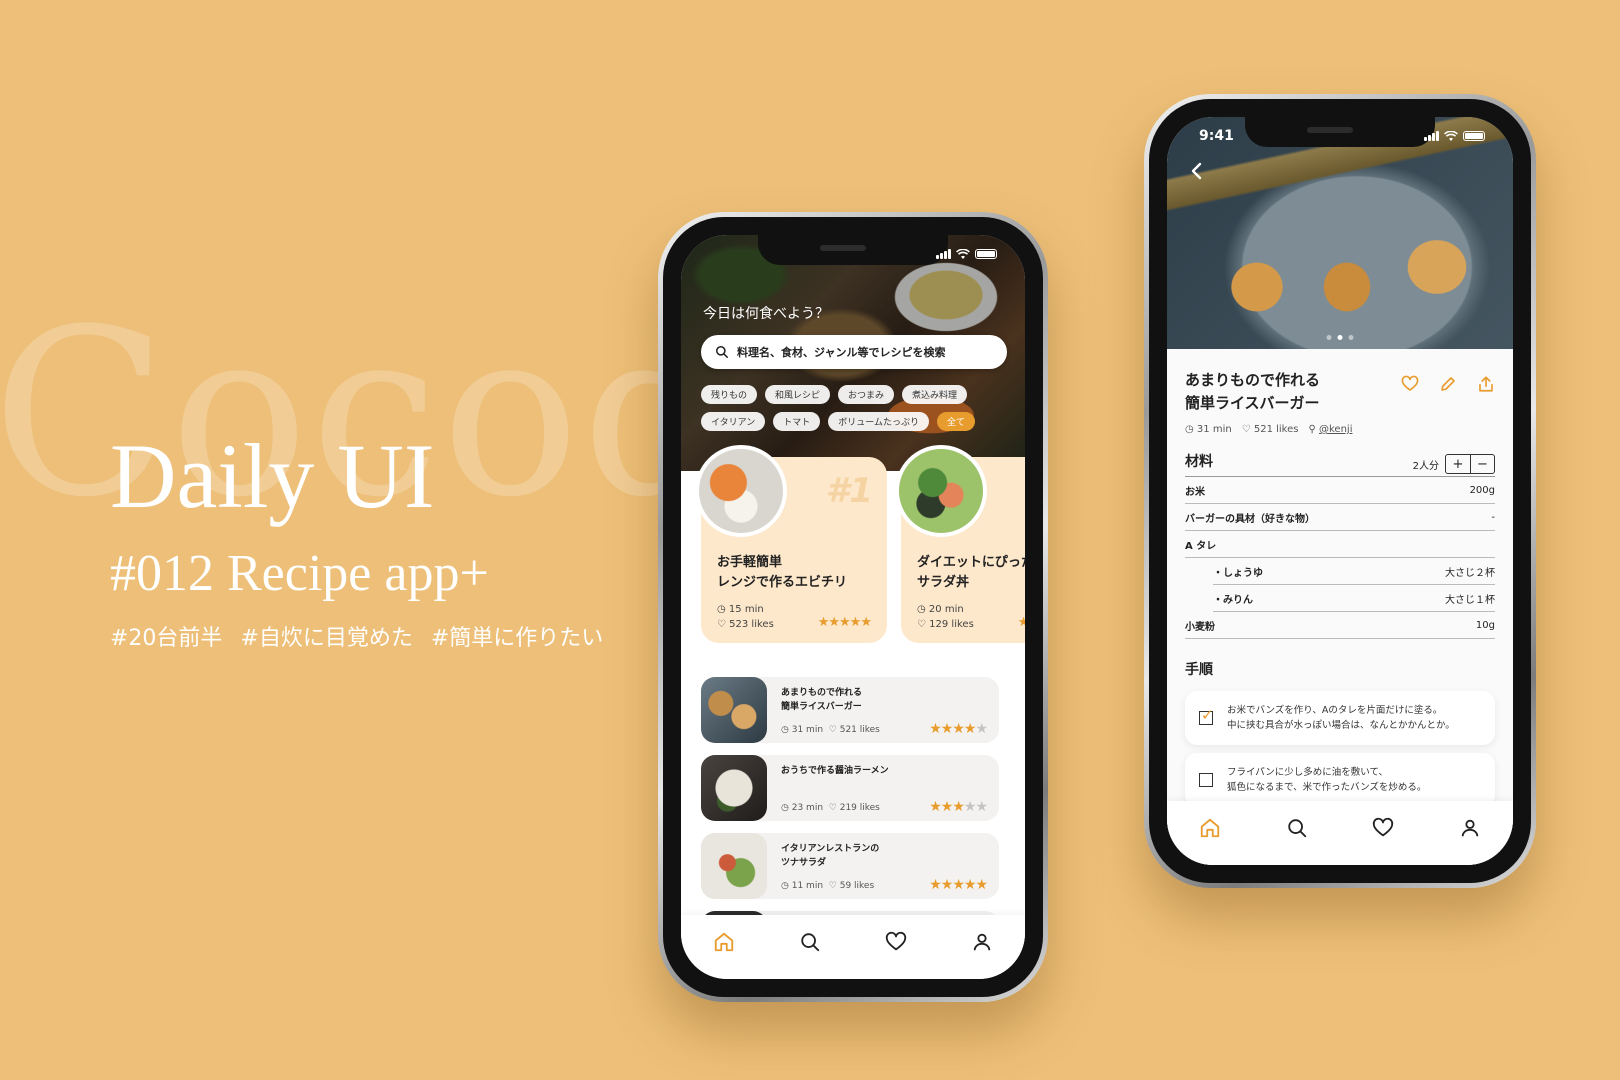  I want to click on ingredient-row: お米 200g, so click(1340, 490).